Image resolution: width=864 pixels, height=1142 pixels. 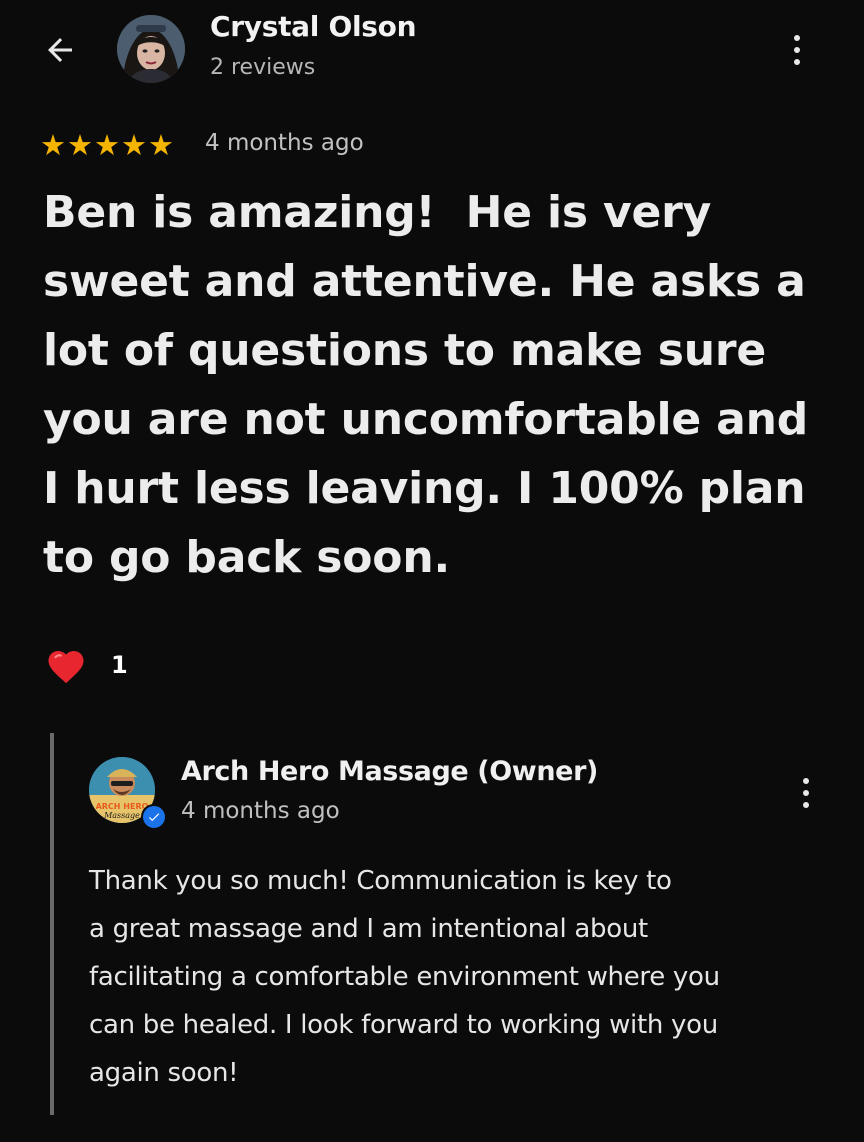 I want to click on back-button, so click(x=60, y=50).